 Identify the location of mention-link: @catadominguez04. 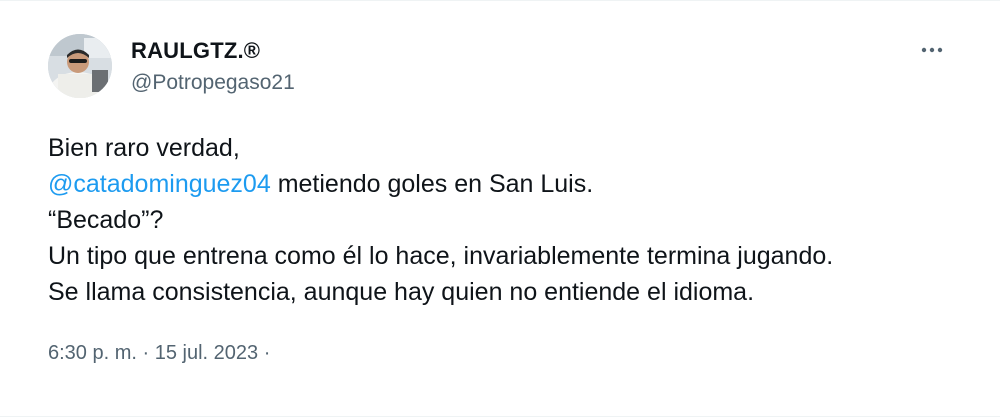
(159, 184).